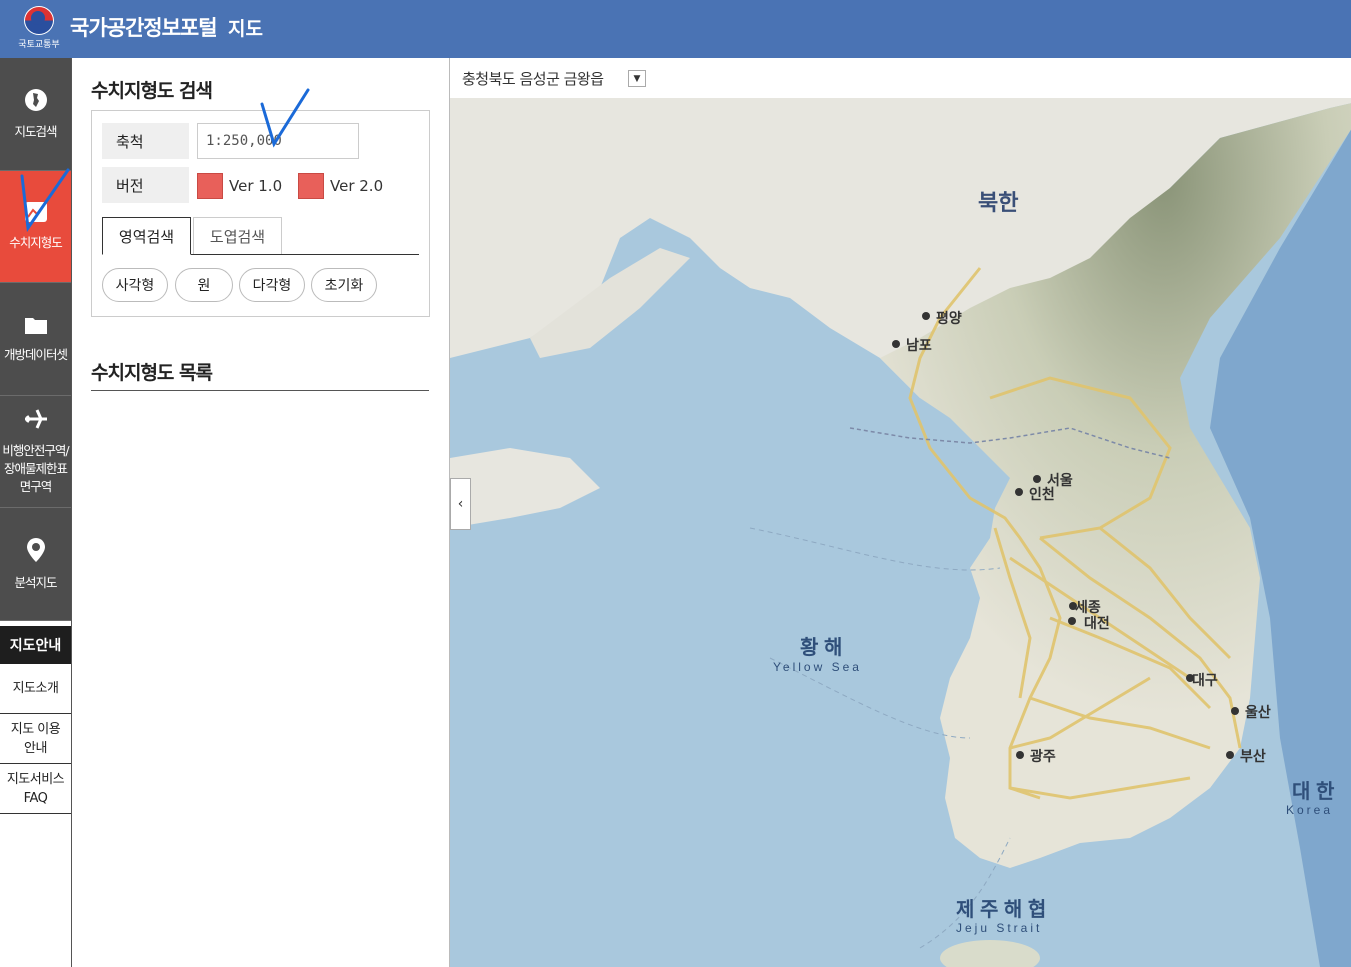 This screenshot has height=967, width=1351. What do you see at coordinates (1313, 791) in the screenshot?
I see `label-east-sea-ko: 대 한` at bounding box center [1313, 791].